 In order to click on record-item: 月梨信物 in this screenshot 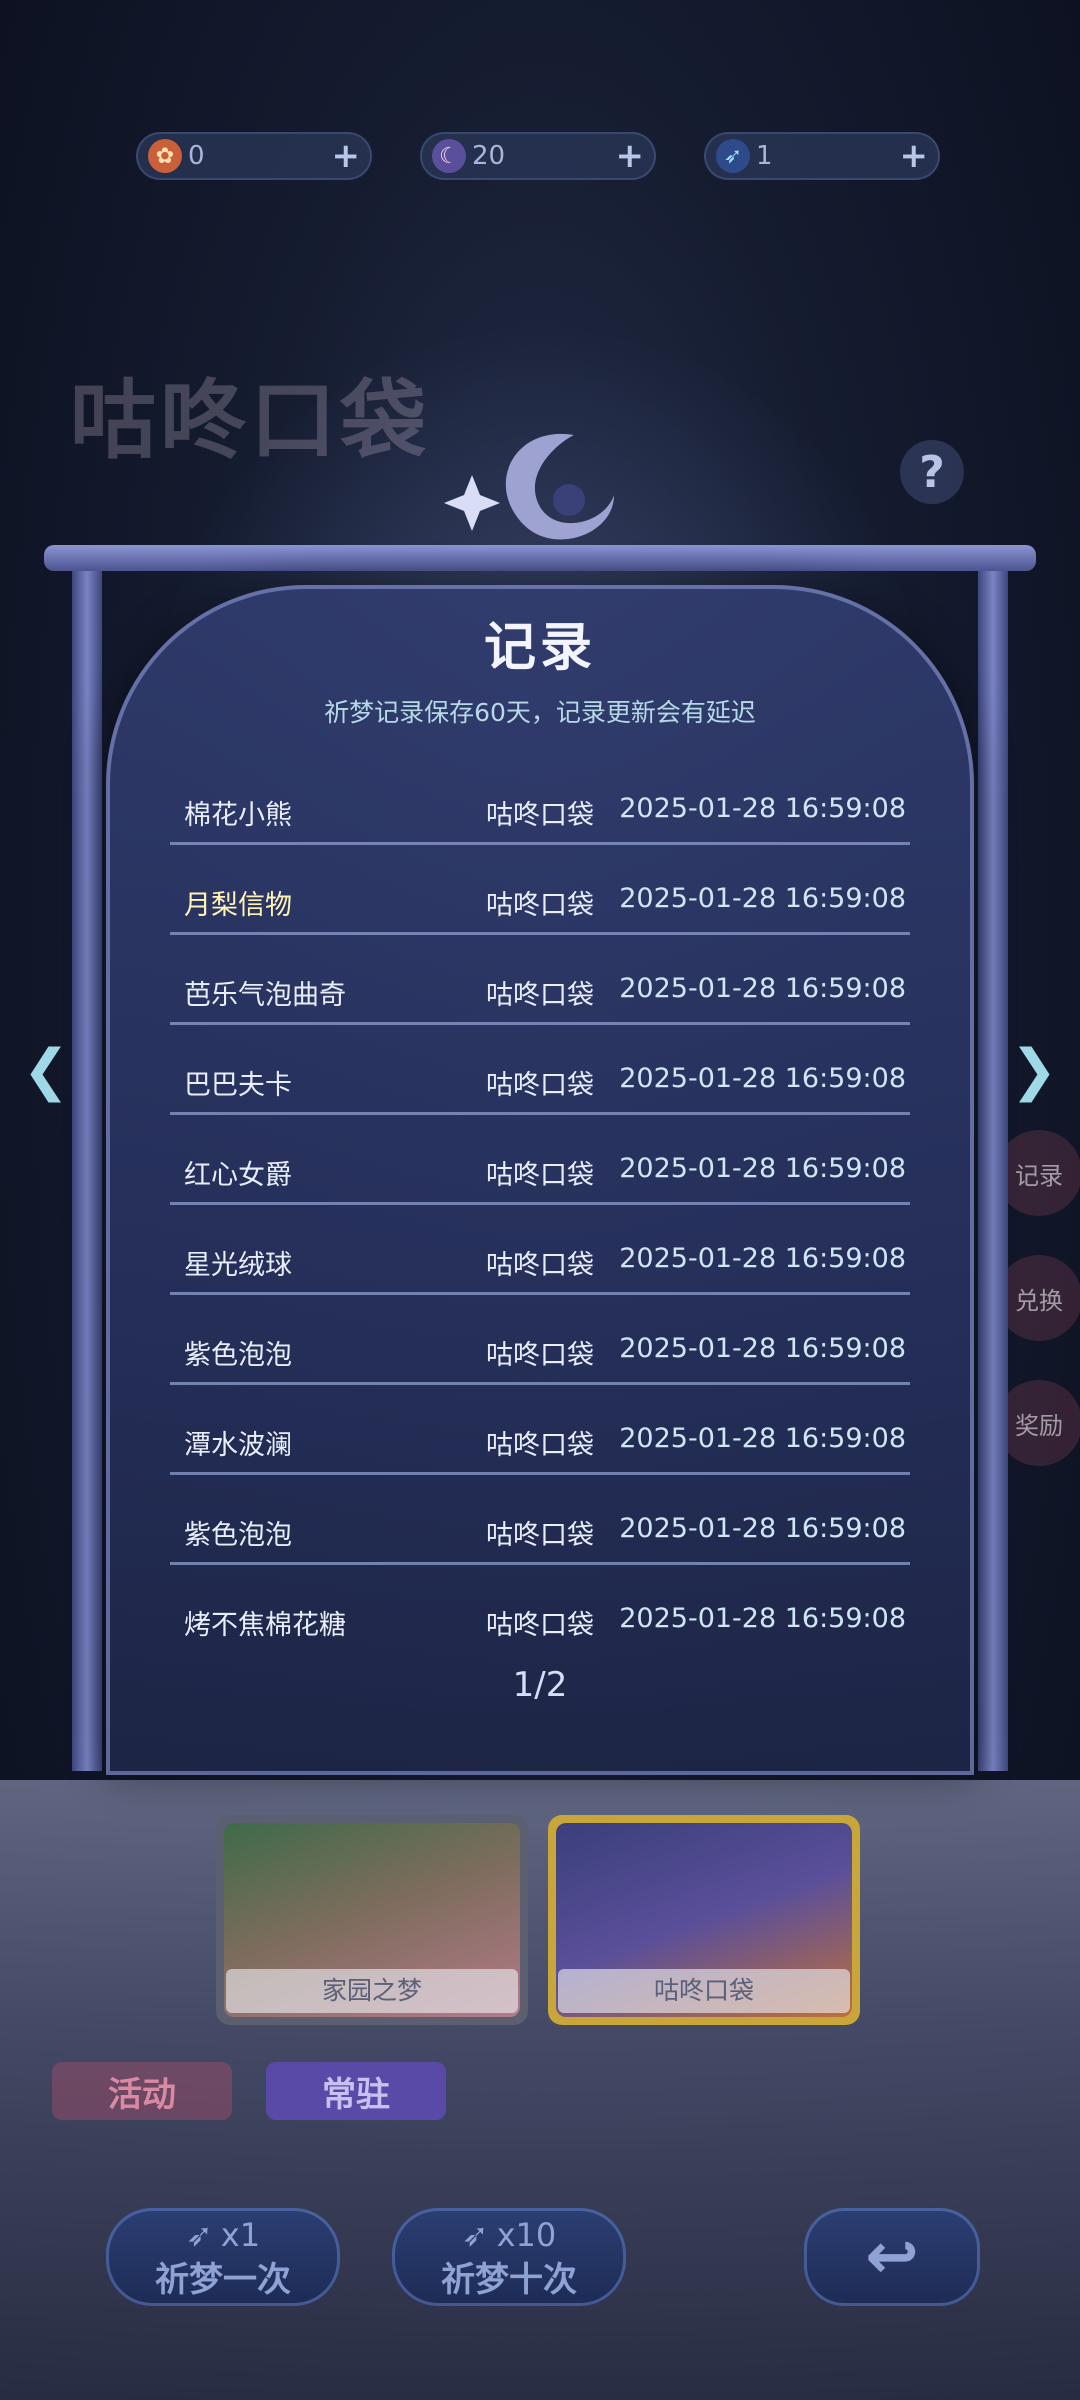, I will do `click(238, 905)`.